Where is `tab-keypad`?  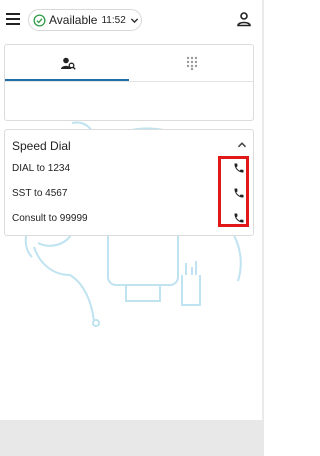 tab-keypad is located at coordinates (191, 63).